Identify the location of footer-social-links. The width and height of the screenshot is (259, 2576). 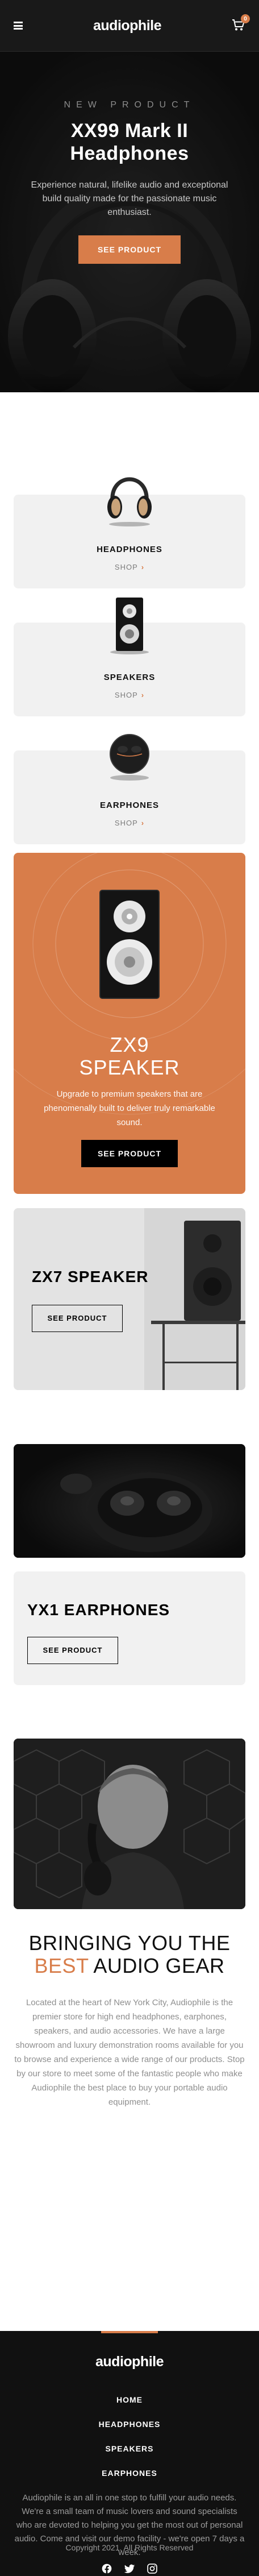
(129, 2568).